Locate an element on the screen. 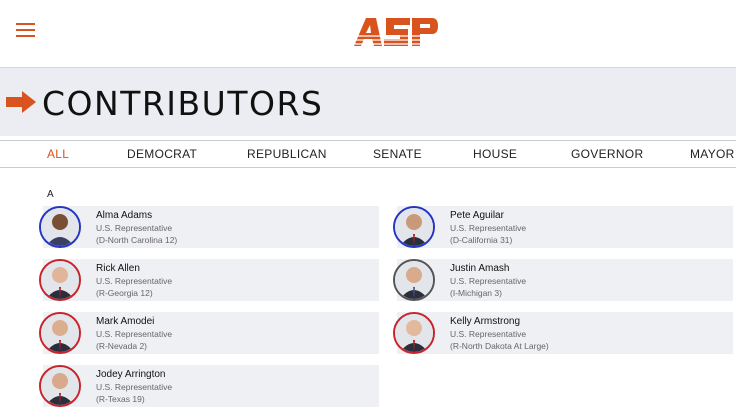 This screenshot has width=736, height=415. tab-all: ALL is located at coordinates (58, 154).